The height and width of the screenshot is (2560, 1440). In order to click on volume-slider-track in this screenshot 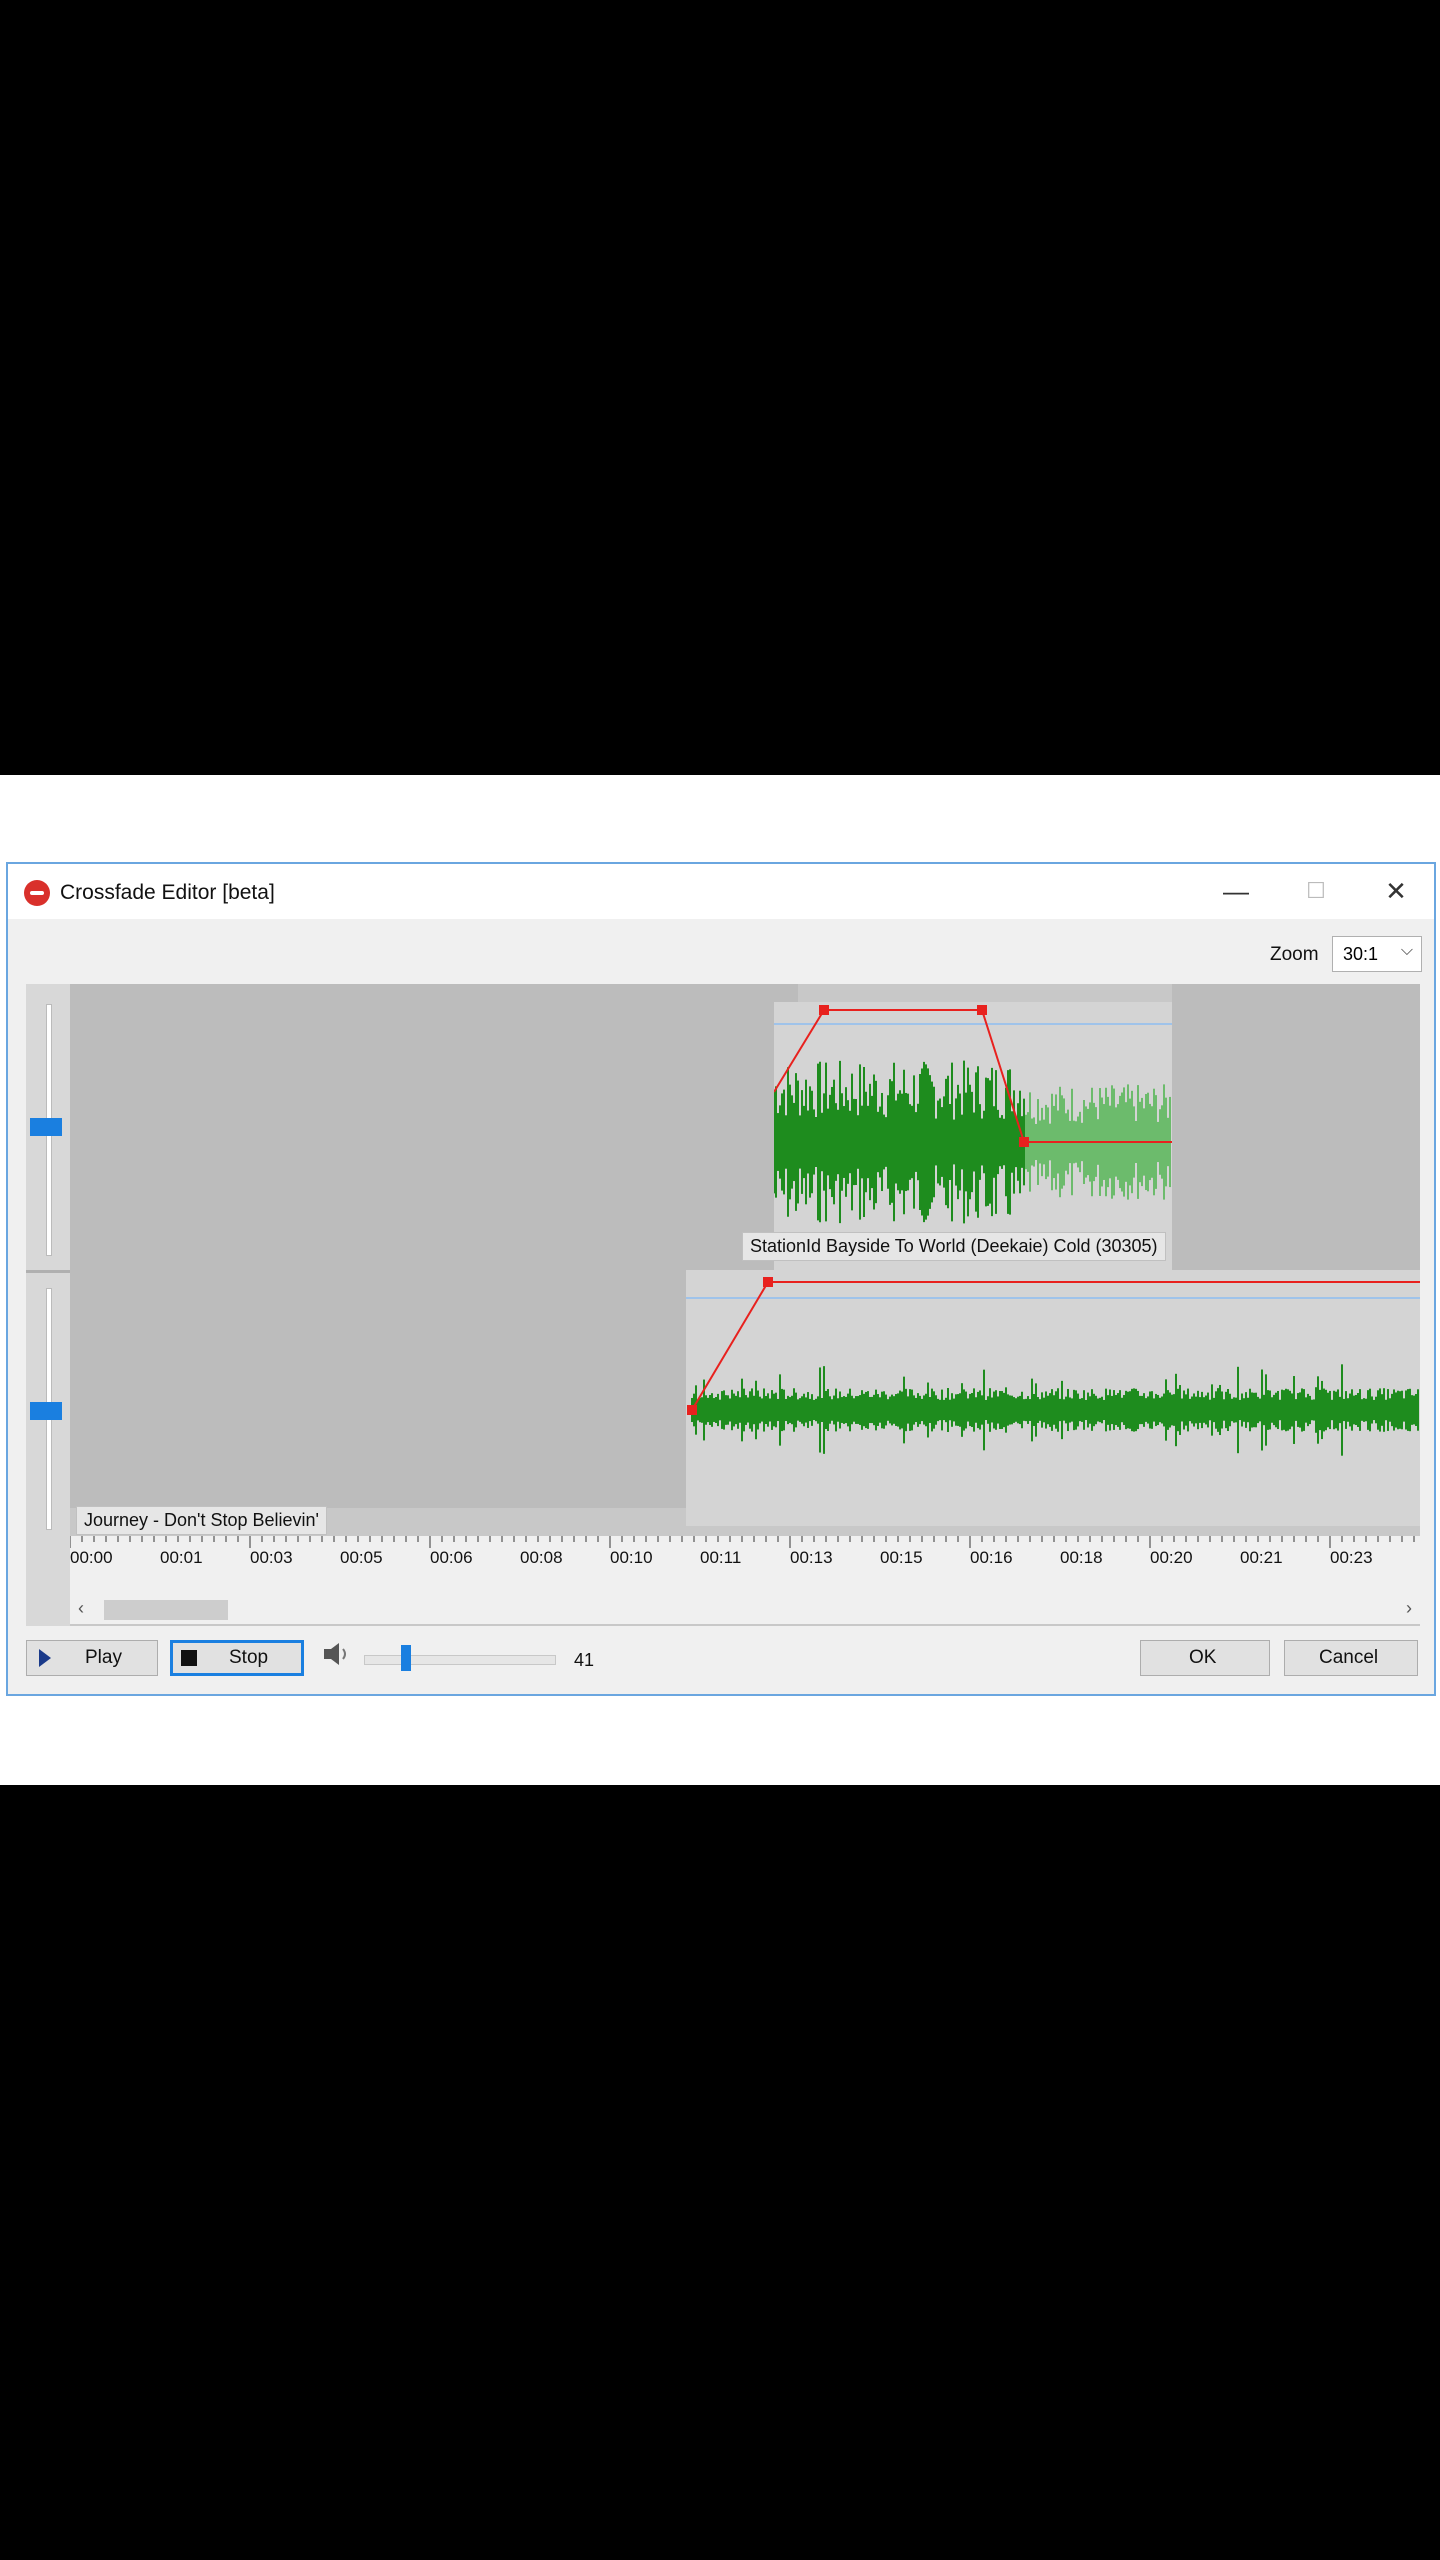, I will do `click(460, 1660)`.